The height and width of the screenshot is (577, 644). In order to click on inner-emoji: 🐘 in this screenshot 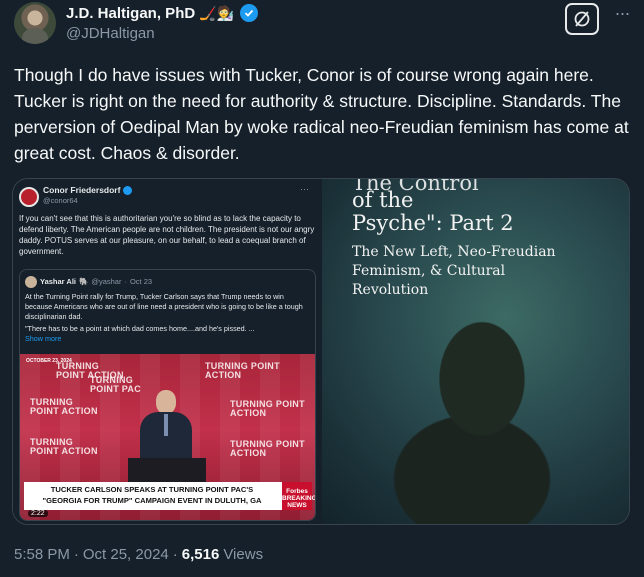, I will do `click(84, 281)`.